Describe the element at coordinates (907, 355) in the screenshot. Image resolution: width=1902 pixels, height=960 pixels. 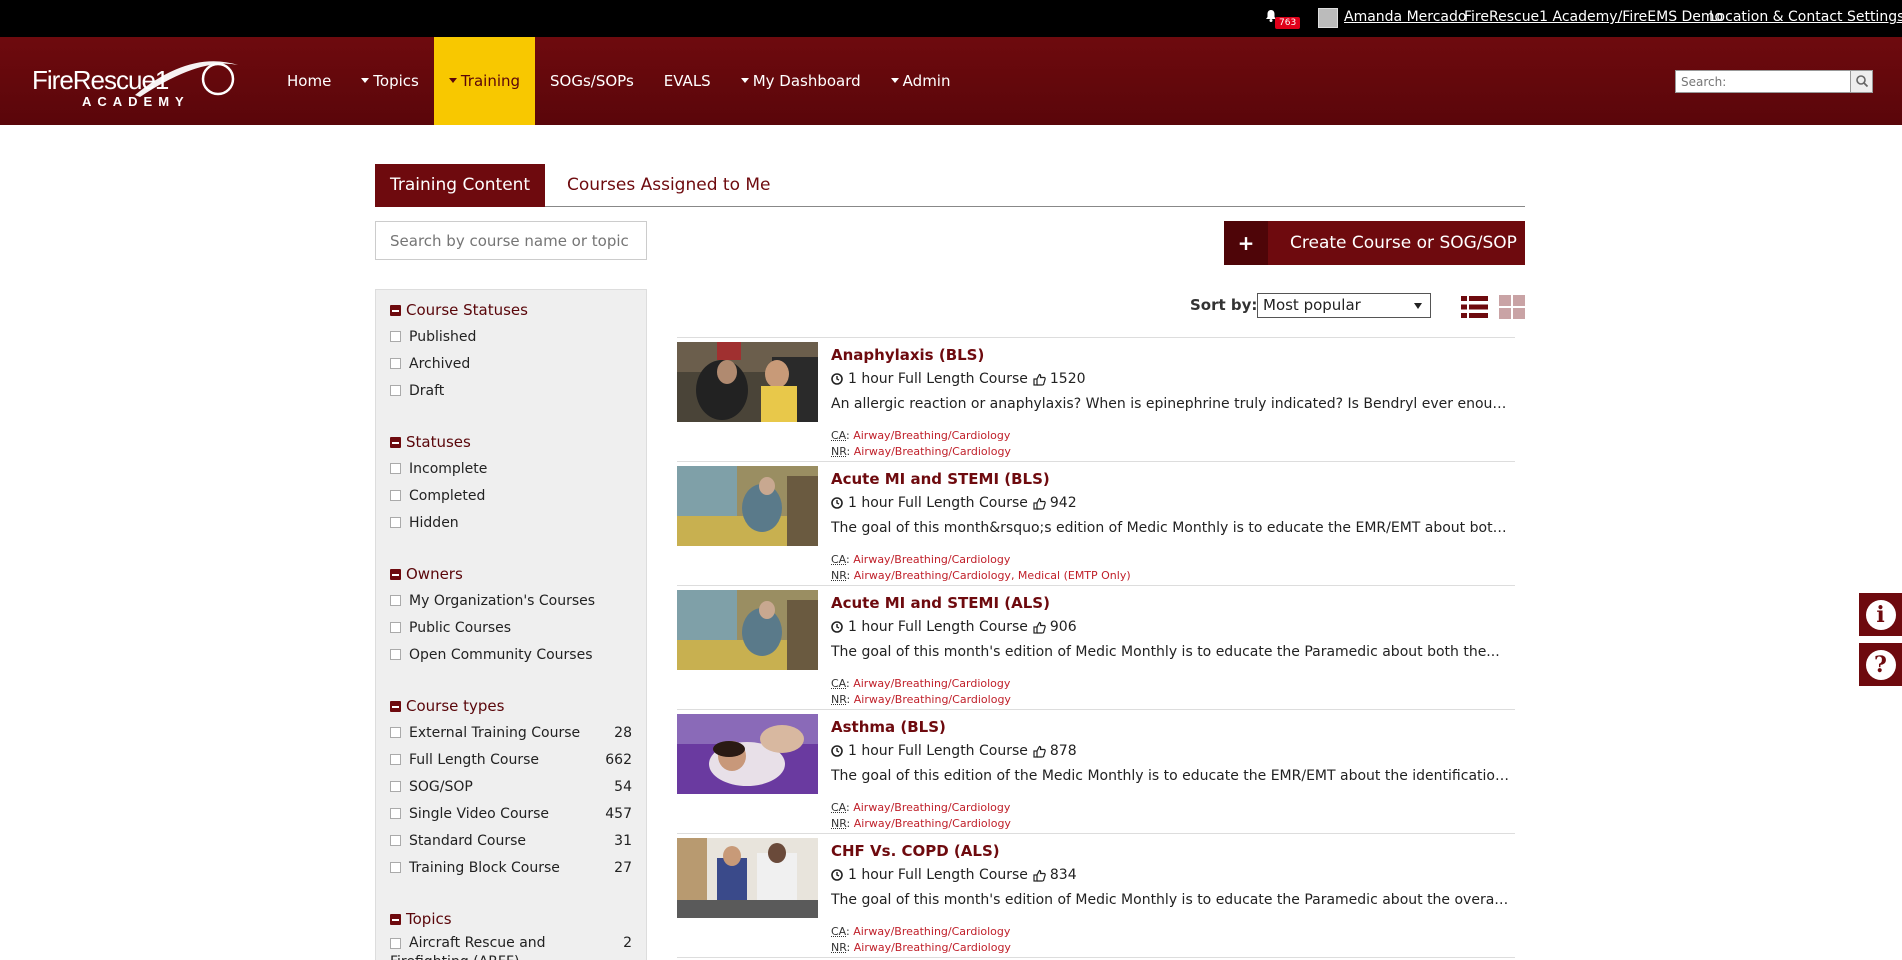
I see `course-title-link: Anaphylaxis (BLS)` at that location.